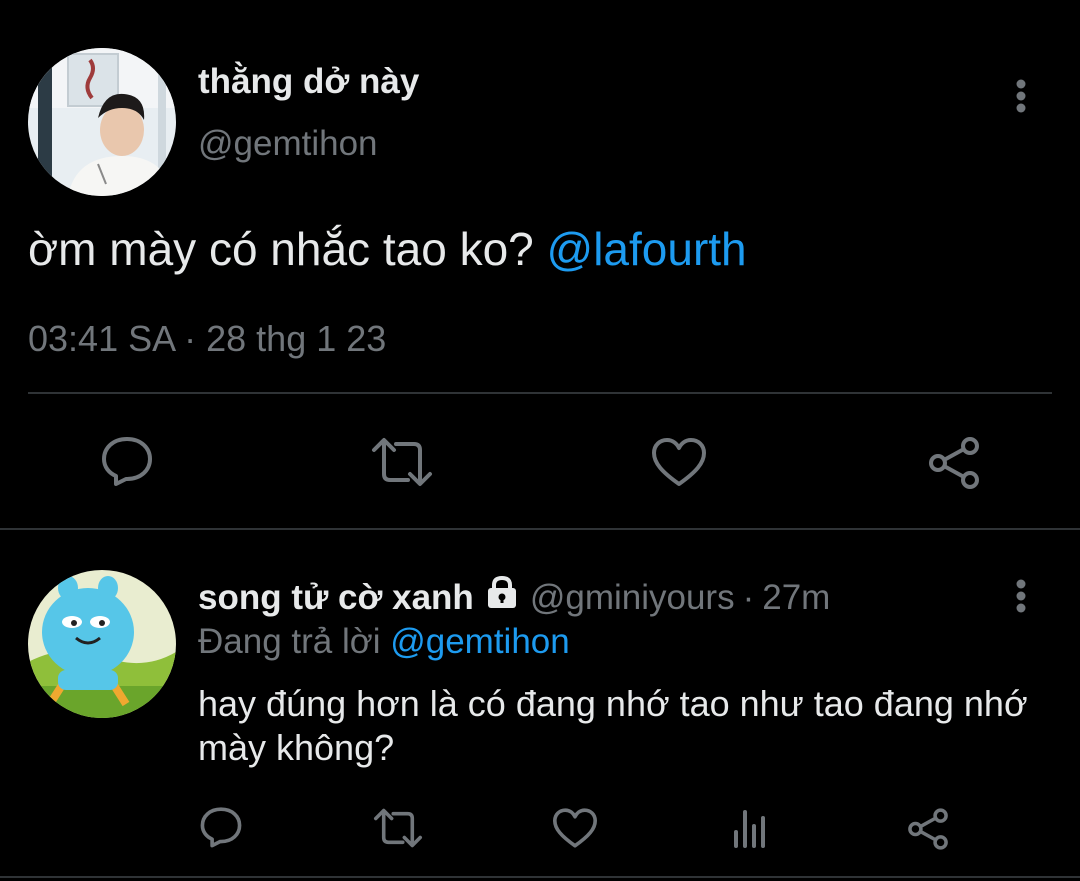 This screenshot has height=881, width=1080. I want to click on lock-icon, so click(502, 597).